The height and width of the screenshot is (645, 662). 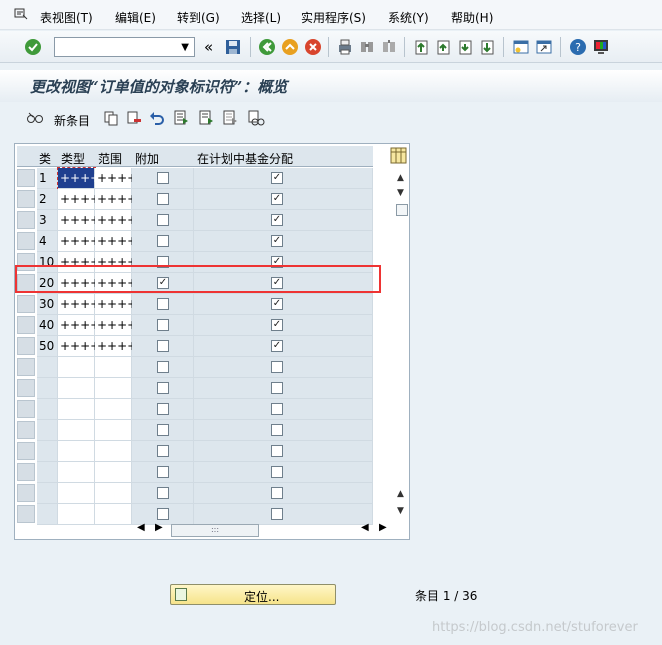 I want to click on exit-icon, so click(x=290, y=47).